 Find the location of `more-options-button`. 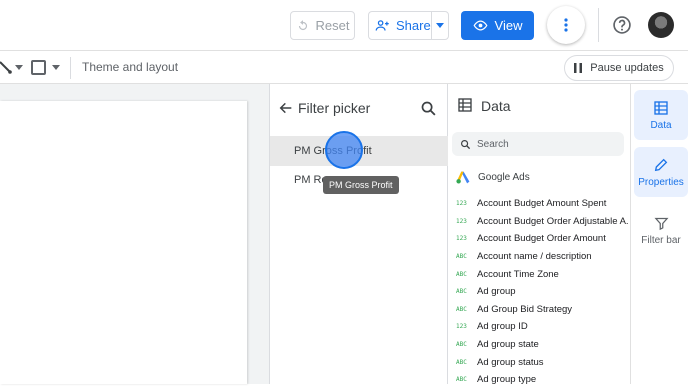

more-options-button is located at coordinates (566, 25).